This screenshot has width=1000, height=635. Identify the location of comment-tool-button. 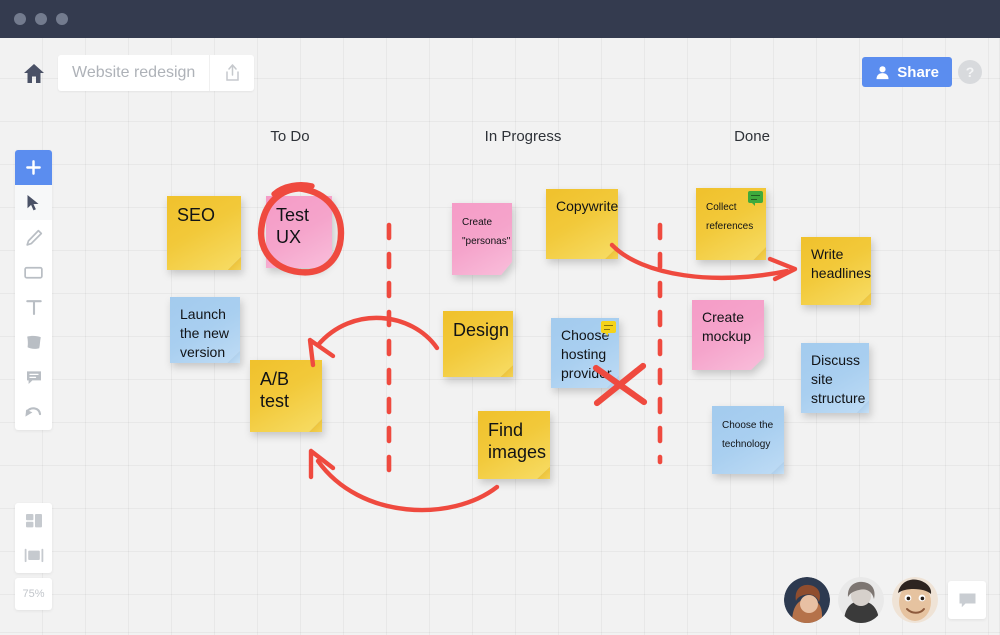
(33, 377).